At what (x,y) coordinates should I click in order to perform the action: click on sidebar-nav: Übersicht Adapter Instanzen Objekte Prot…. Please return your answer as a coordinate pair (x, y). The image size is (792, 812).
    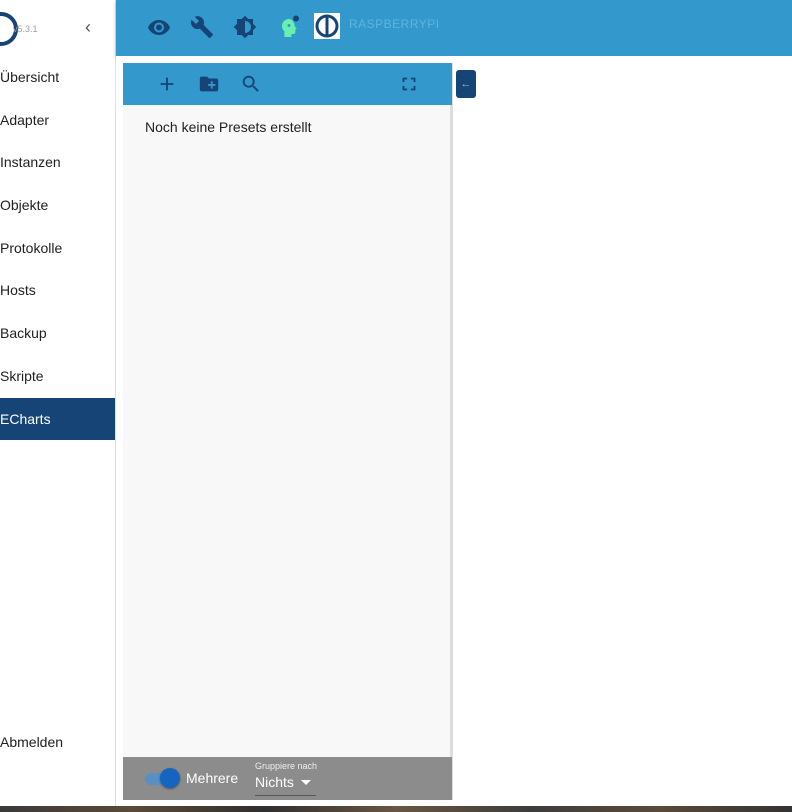
    Looking at the image, I should click on (57, 248).